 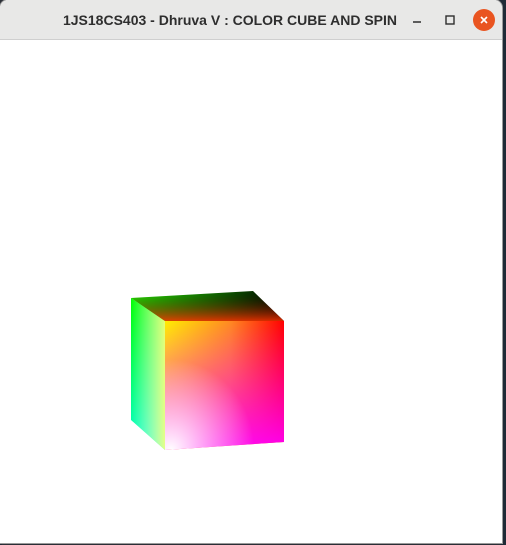 I want to click on maximize-icon, so click(x=450, y=20).